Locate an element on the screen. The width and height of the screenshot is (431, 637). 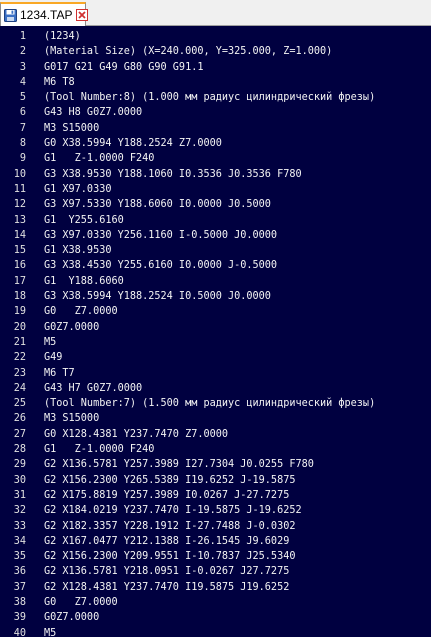
line-number: 34 is located at coordinates (19, 541).